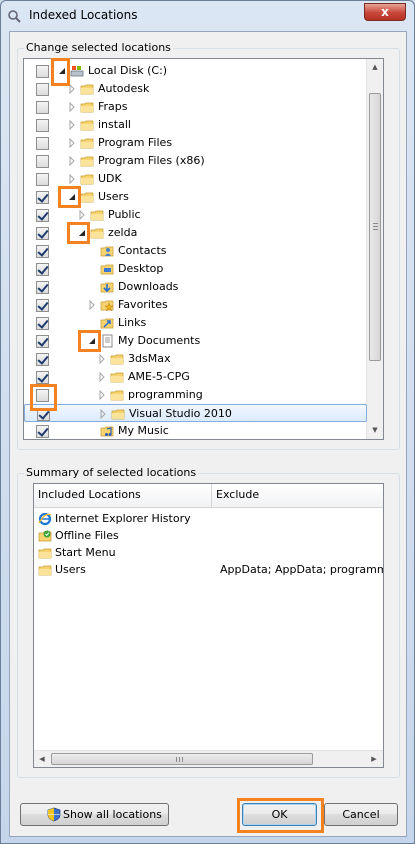  What do you see at coordinates (195, 107) in the screenshot?
I see `tree-row: Fraps` at bounding box center [195, 107].